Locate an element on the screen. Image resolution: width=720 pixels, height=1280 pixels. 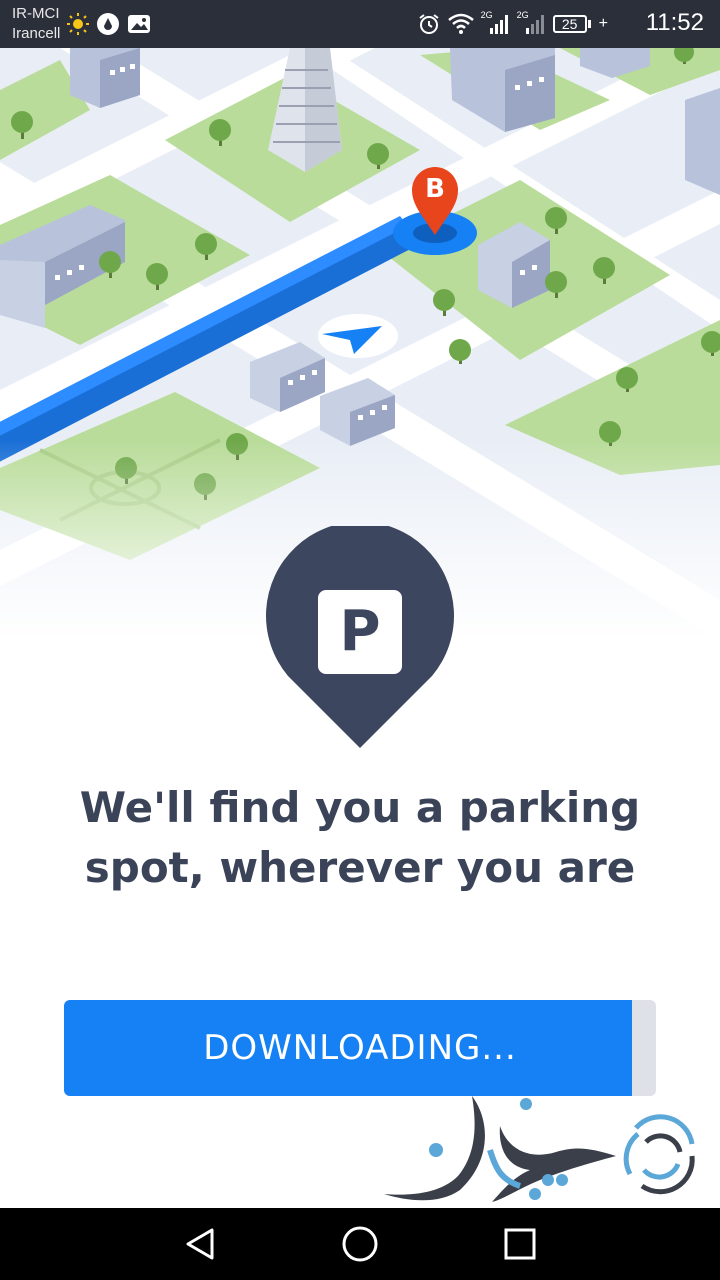
home-icon is located at coordinates (360, 1244).